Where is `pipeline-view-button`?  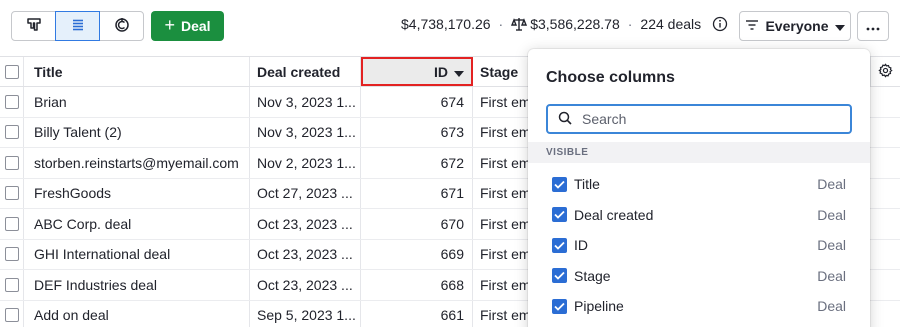
pipeline-view-button is located at coordinates (33, 26).